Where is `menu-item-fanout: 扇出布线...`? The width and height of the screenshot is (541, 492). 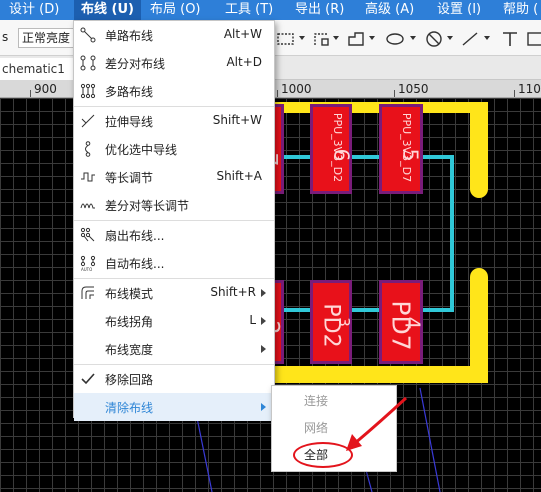
menu-item-fanout: 扇出布线... is located at coordinates (174, 235).